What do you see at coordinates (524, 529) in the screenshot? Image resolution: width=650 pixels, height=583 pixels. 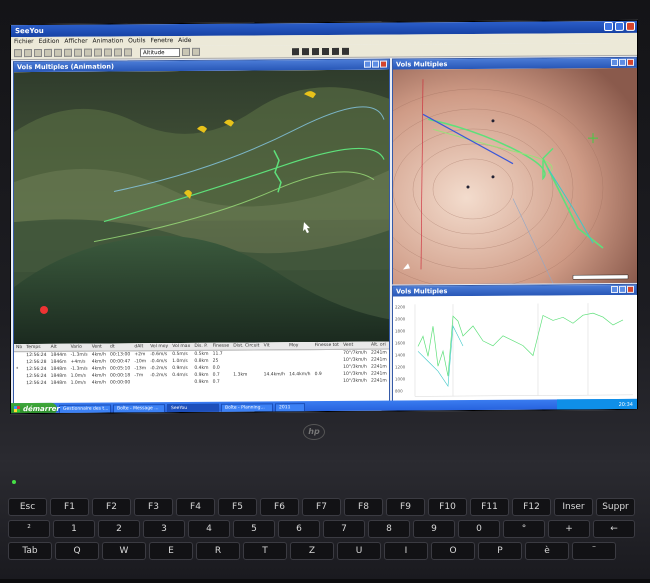 I see `key: °` at bounding box center [524, 529].